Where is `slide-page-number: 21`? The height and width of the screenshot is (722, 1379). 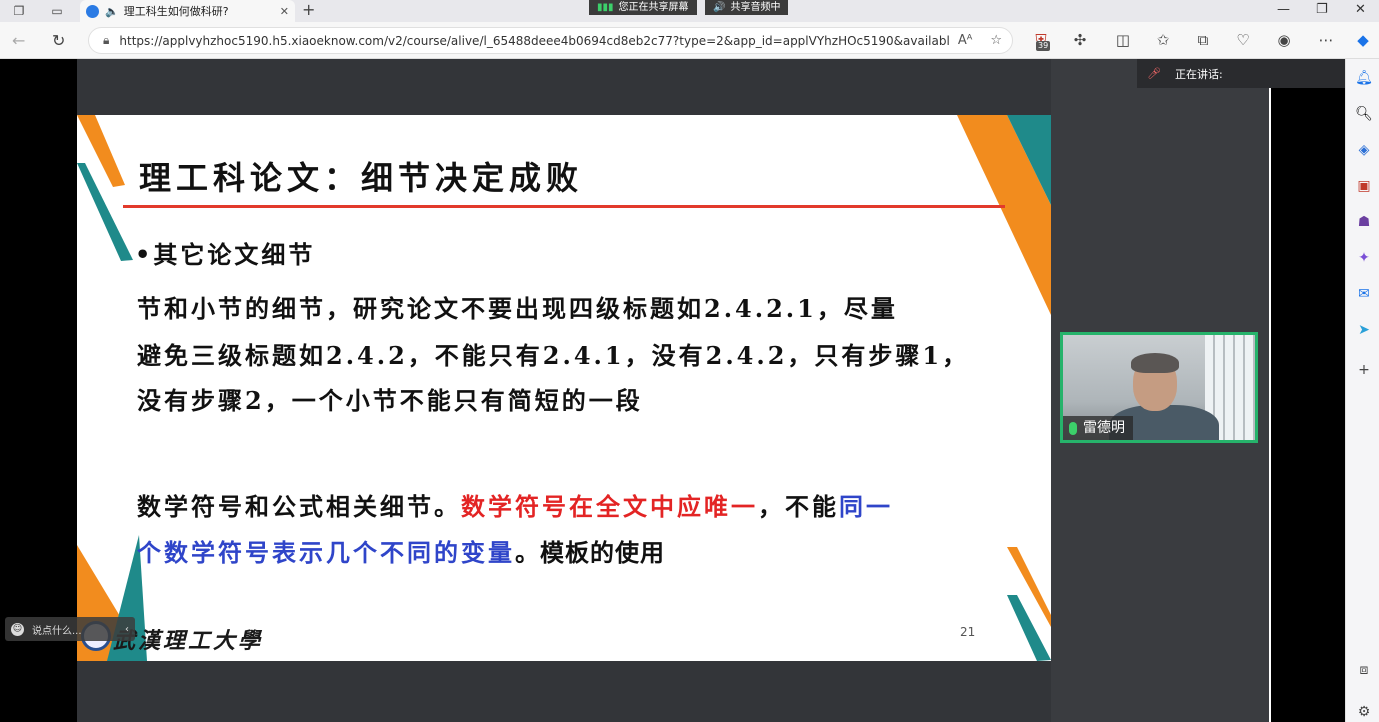 slide-page-number: 21 is located at coordinates (968, 632).